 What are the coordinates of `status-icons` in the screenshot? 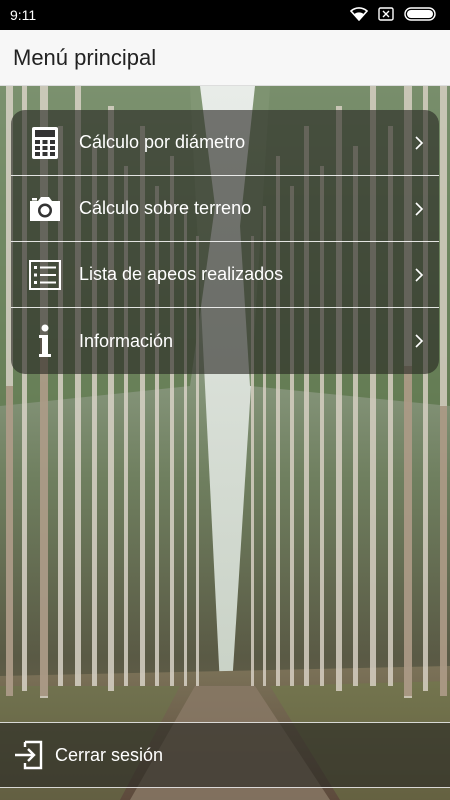 It's located at (393, 15).